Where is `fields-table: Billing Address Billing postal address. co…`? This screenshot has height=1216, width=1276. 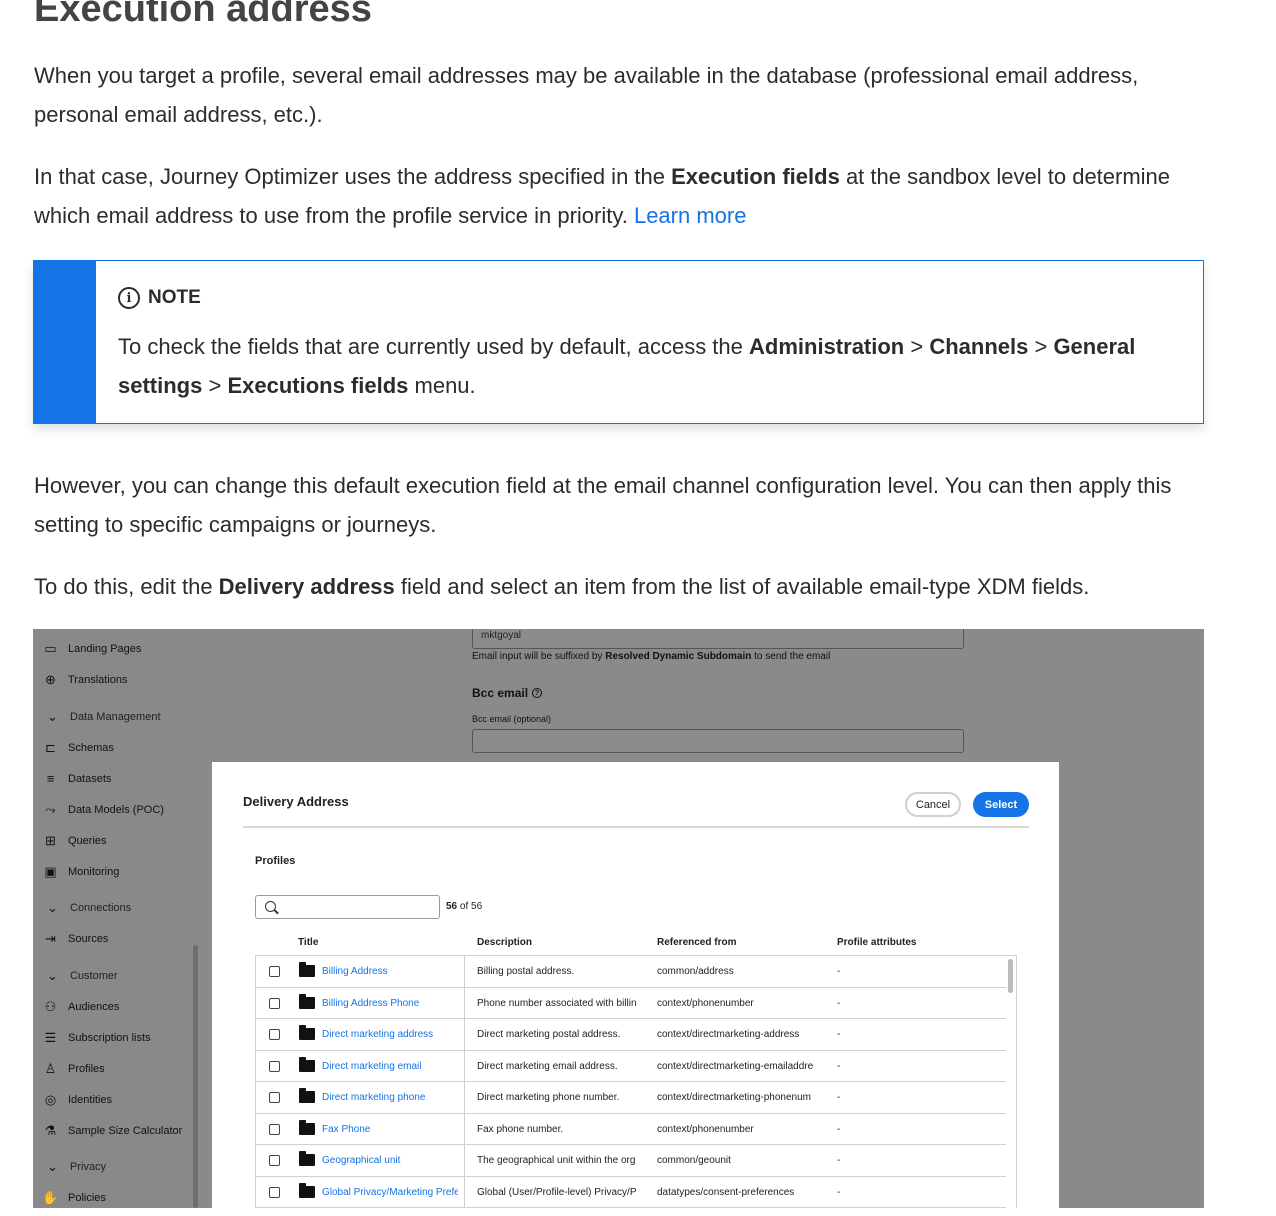 fields-table: Billing Address Billing postal address. co… is located at coordinates (636, 1081).